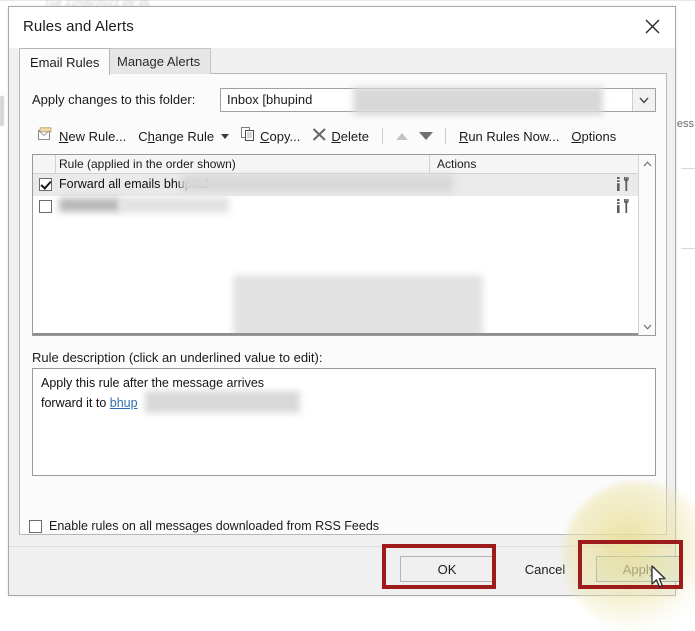 The width and height of the screenshot is (695, 631). Describe the element at coordinates (429, 164) in the screenshot. I see `header-divider-mid` at that location.